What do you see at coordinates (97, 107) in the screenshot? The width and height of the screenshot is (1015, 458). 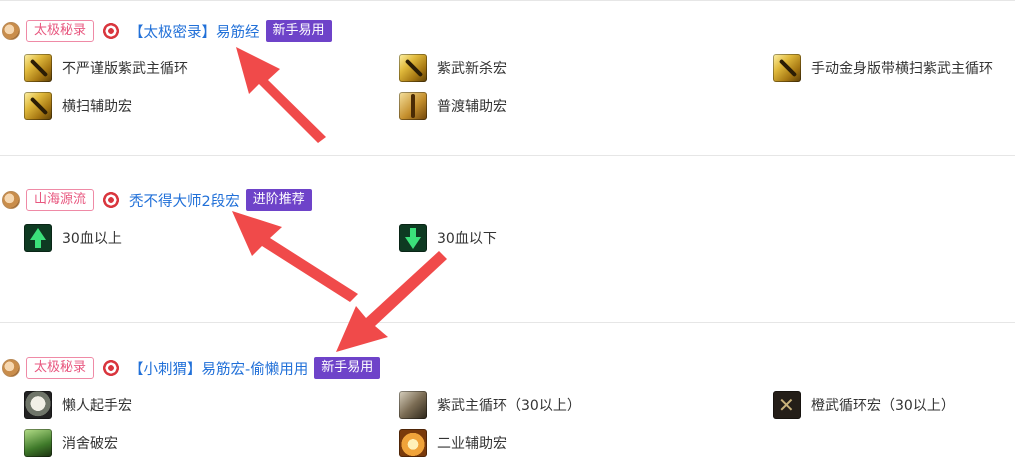 I see `skill-label: 横扫辅助宏` at bounding box center [97, 107].